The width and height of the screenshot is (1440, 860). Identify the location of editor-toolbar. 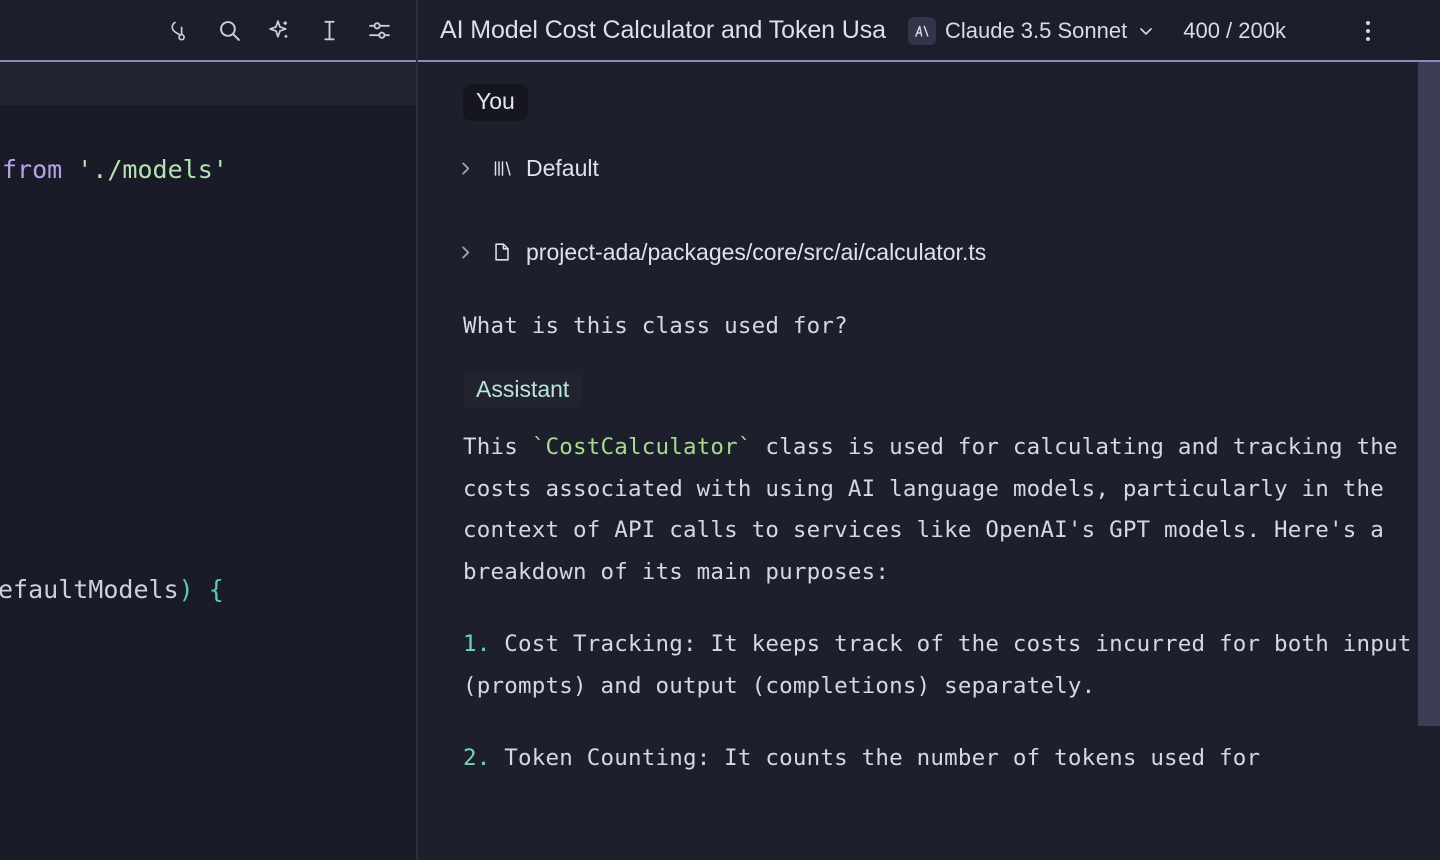
(208, 30).